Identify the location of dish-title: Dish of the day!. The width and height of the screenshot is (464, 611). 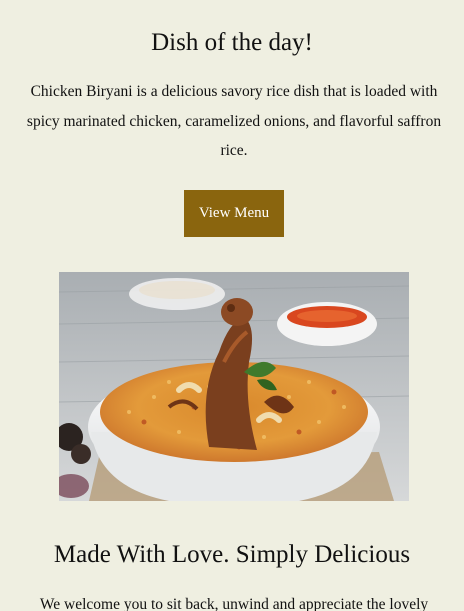
(232, 42).